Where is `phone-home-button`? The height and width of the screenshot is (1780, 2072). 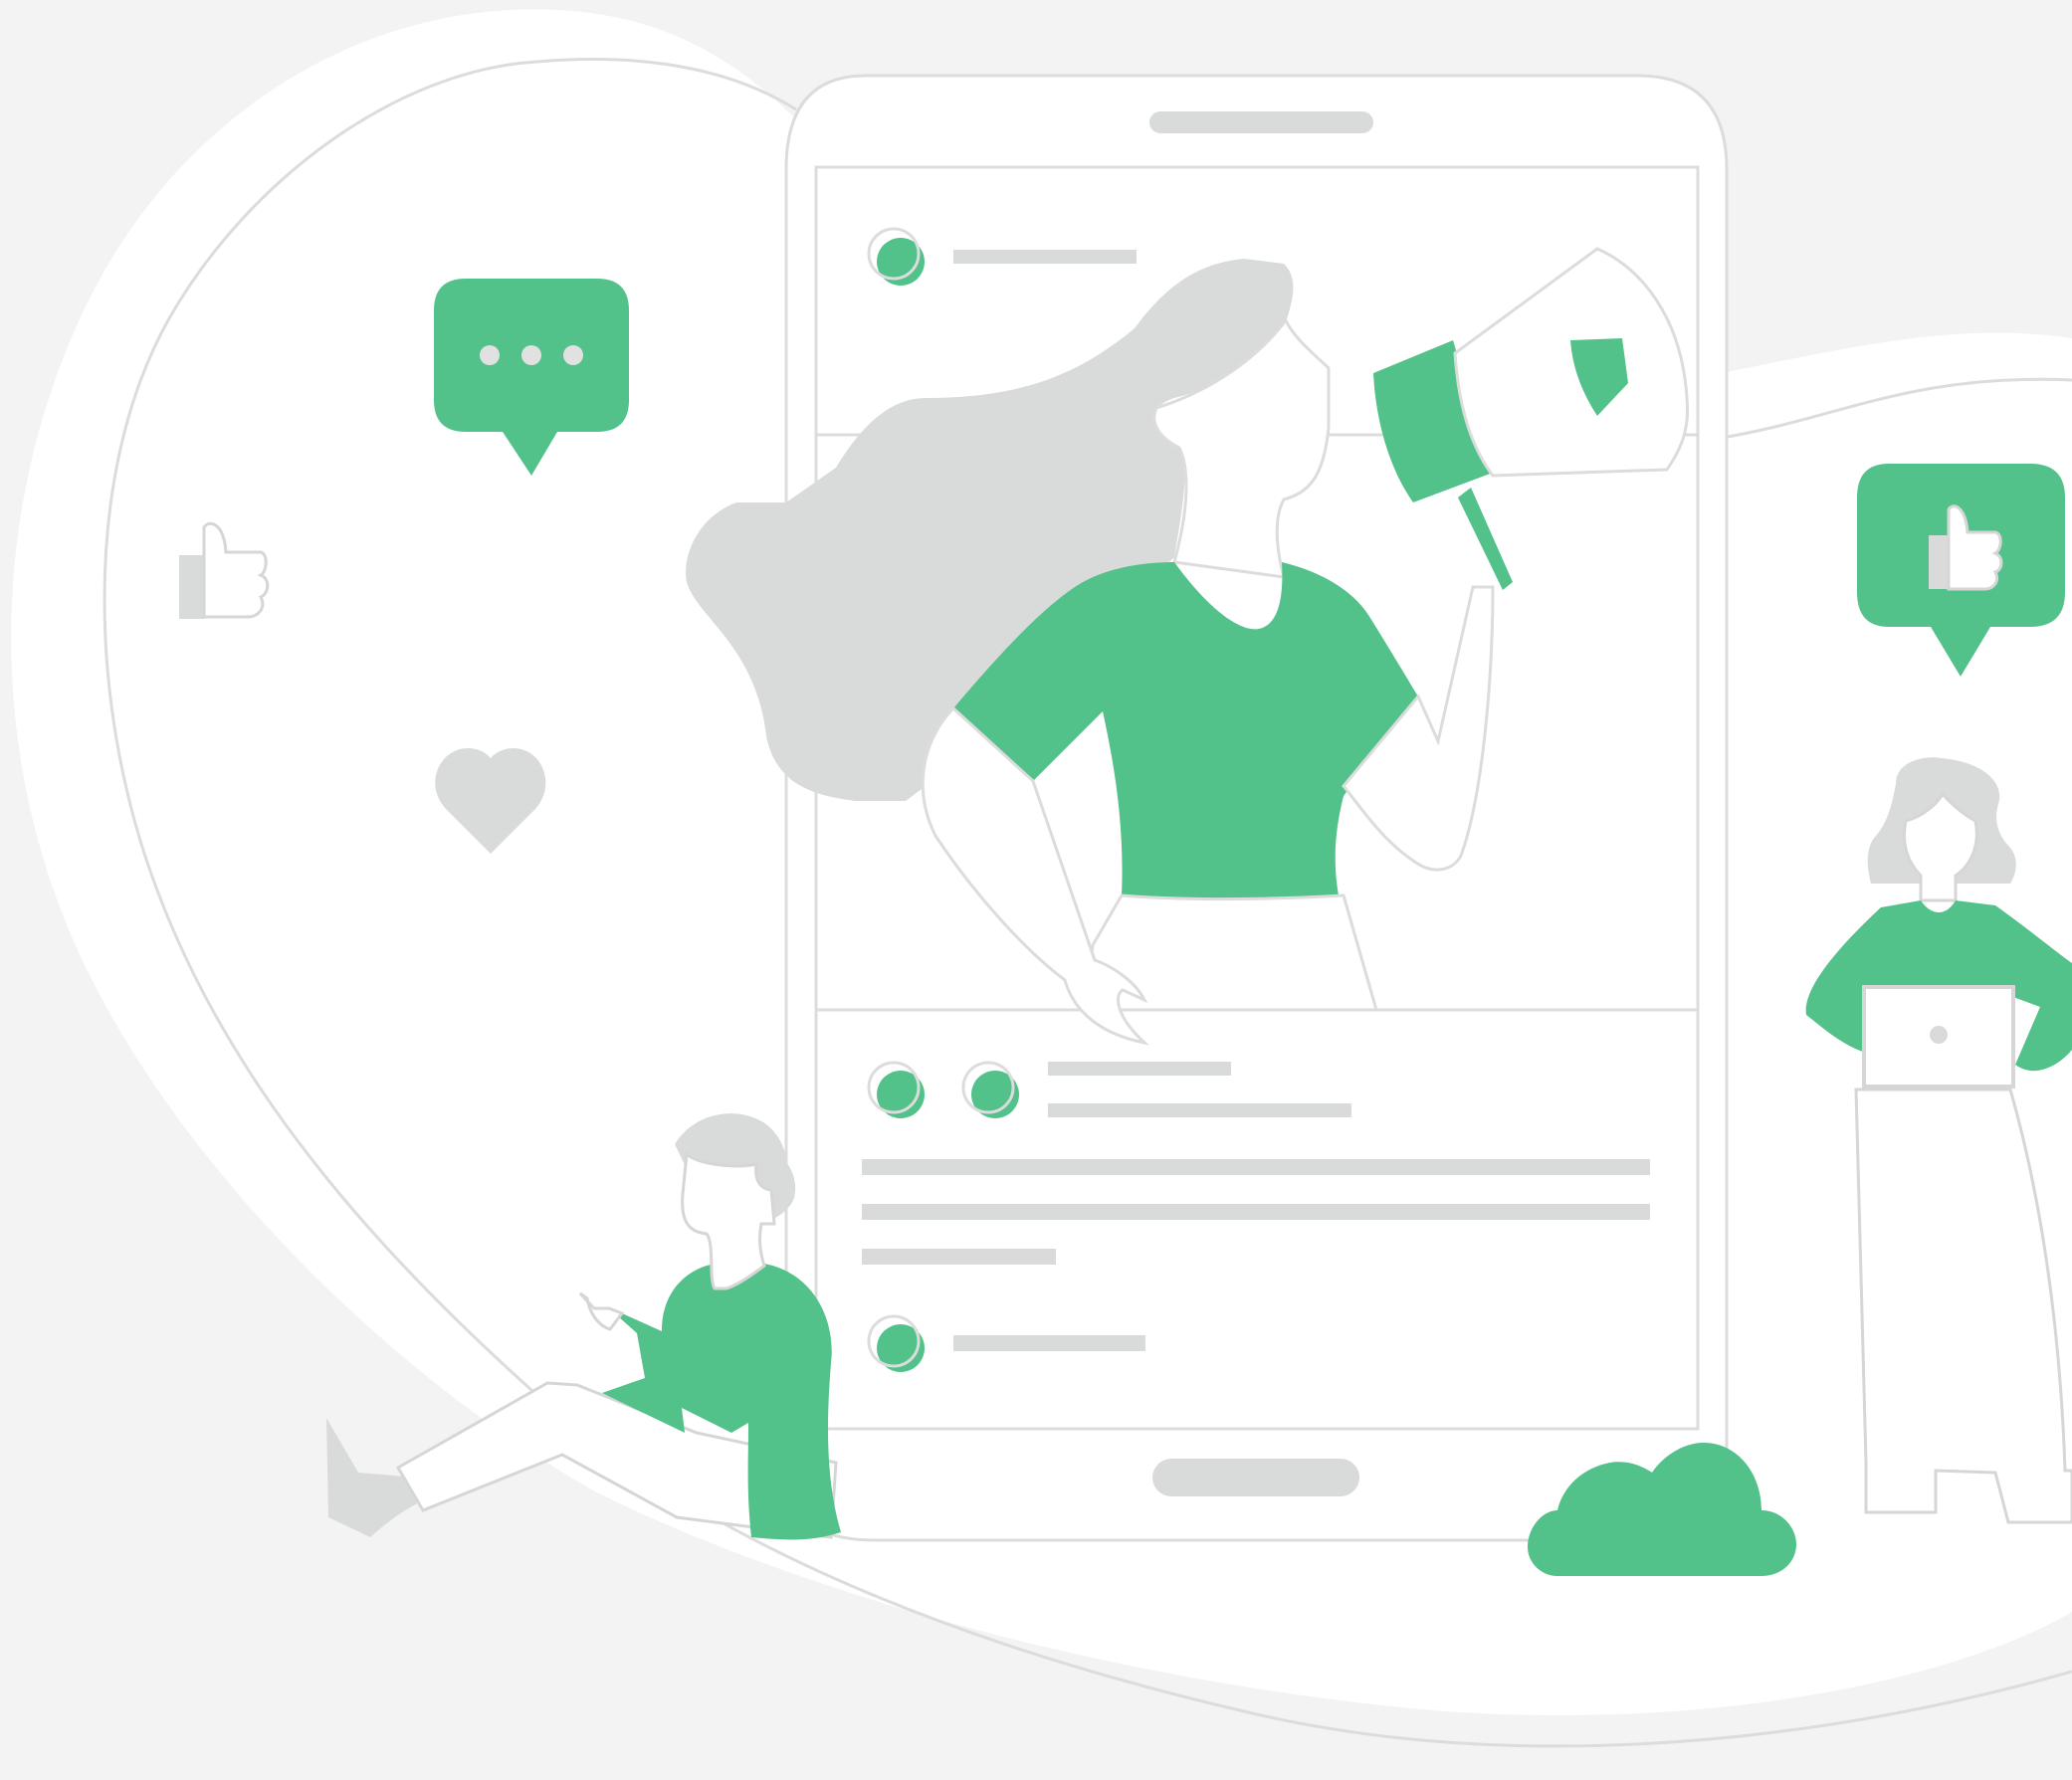
phone-home-button is located at coordinates (1255, 1477).